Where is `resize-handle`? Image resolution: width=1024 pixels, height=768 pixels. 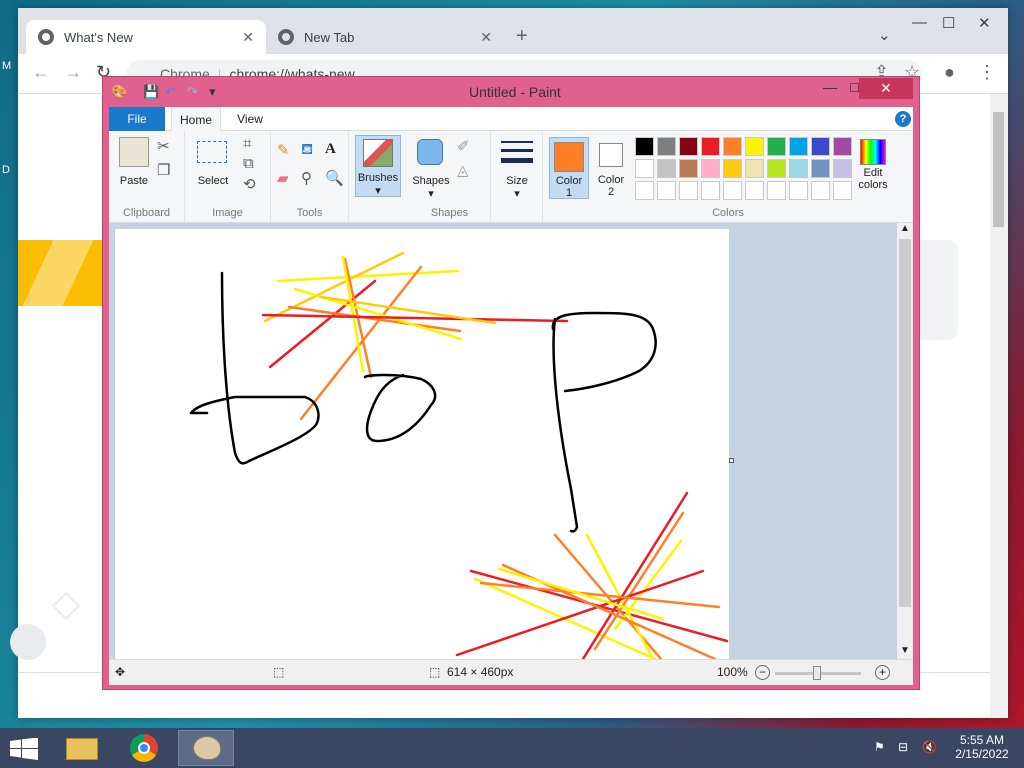
resize-handle is located at coordinates (731, 460).